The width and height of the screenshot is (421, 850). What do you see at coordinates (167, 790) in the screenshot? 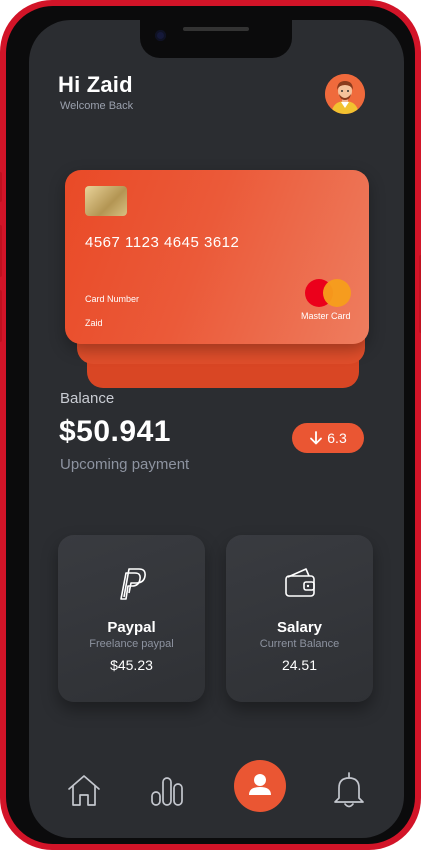
I see `chart-icon` at bounding box center [167, 790].